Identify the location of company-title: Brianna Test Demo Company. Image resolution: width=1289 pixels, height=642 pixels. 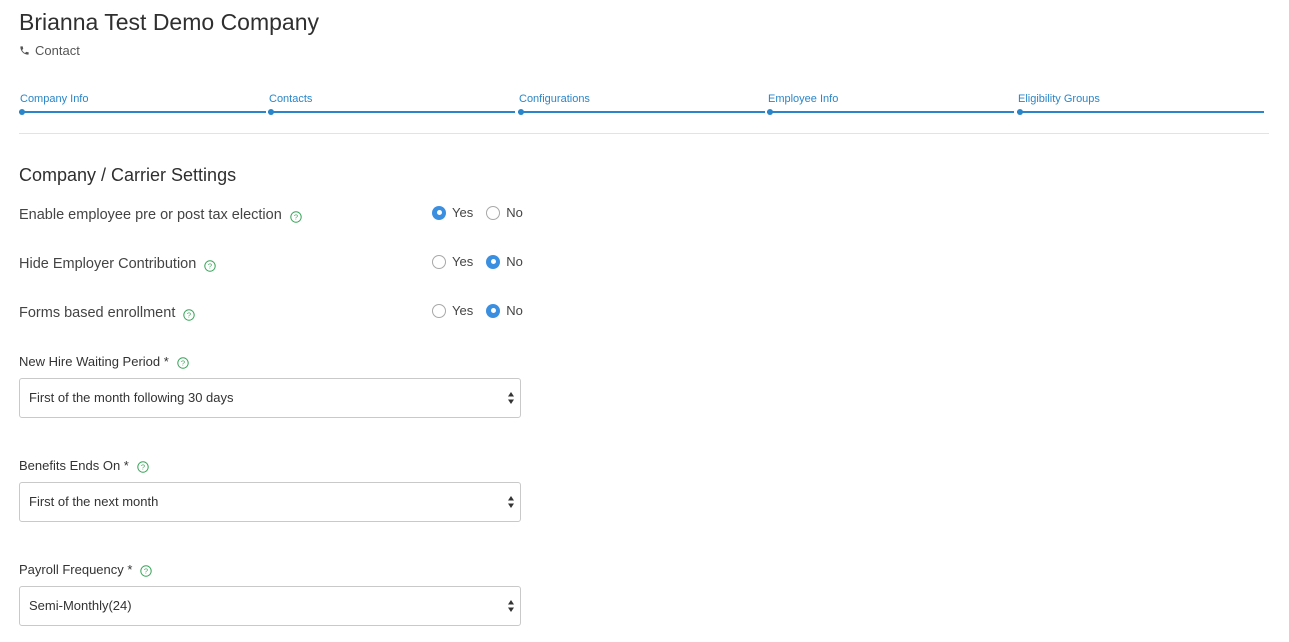
(169, 22).